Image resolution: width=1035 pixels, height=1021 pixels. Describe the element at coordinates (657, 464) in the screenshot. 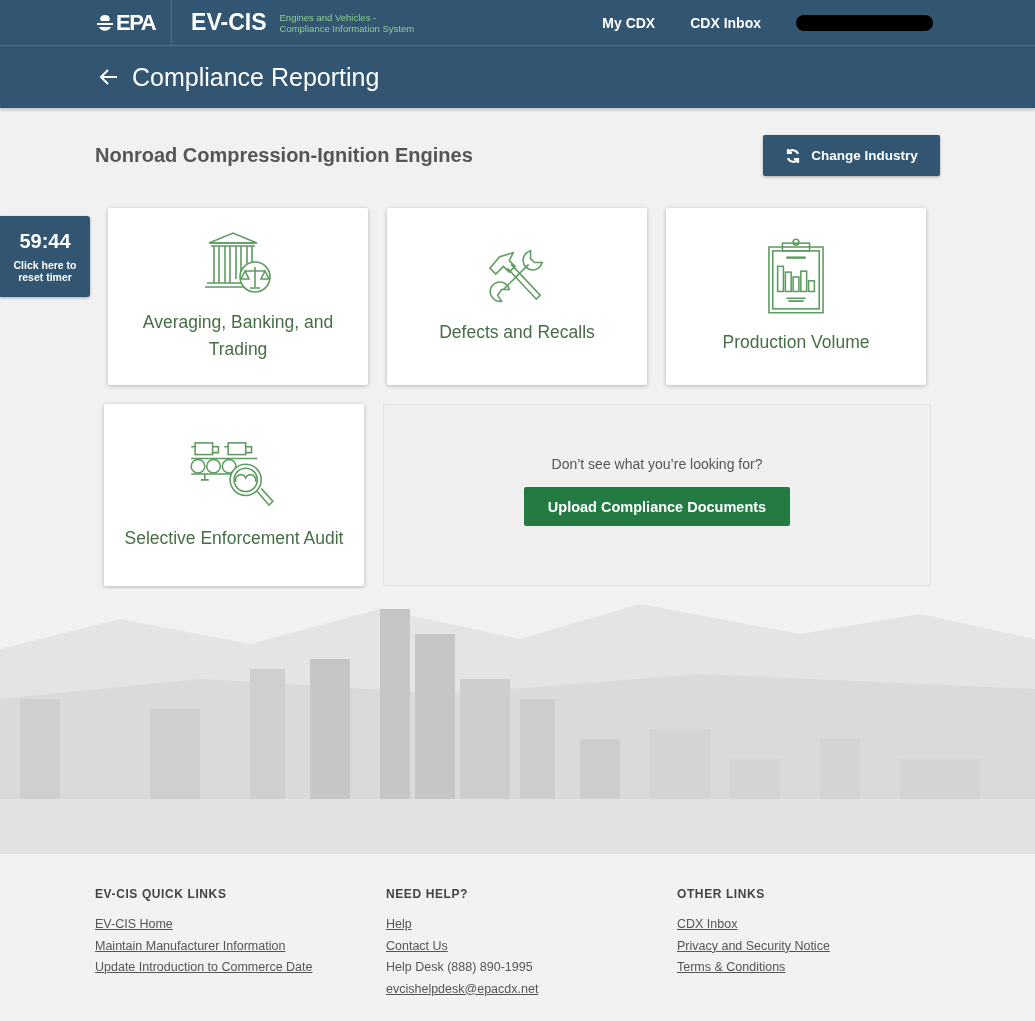

I see `upload-prompt: Don’t see what you’re looking for?` at that location.